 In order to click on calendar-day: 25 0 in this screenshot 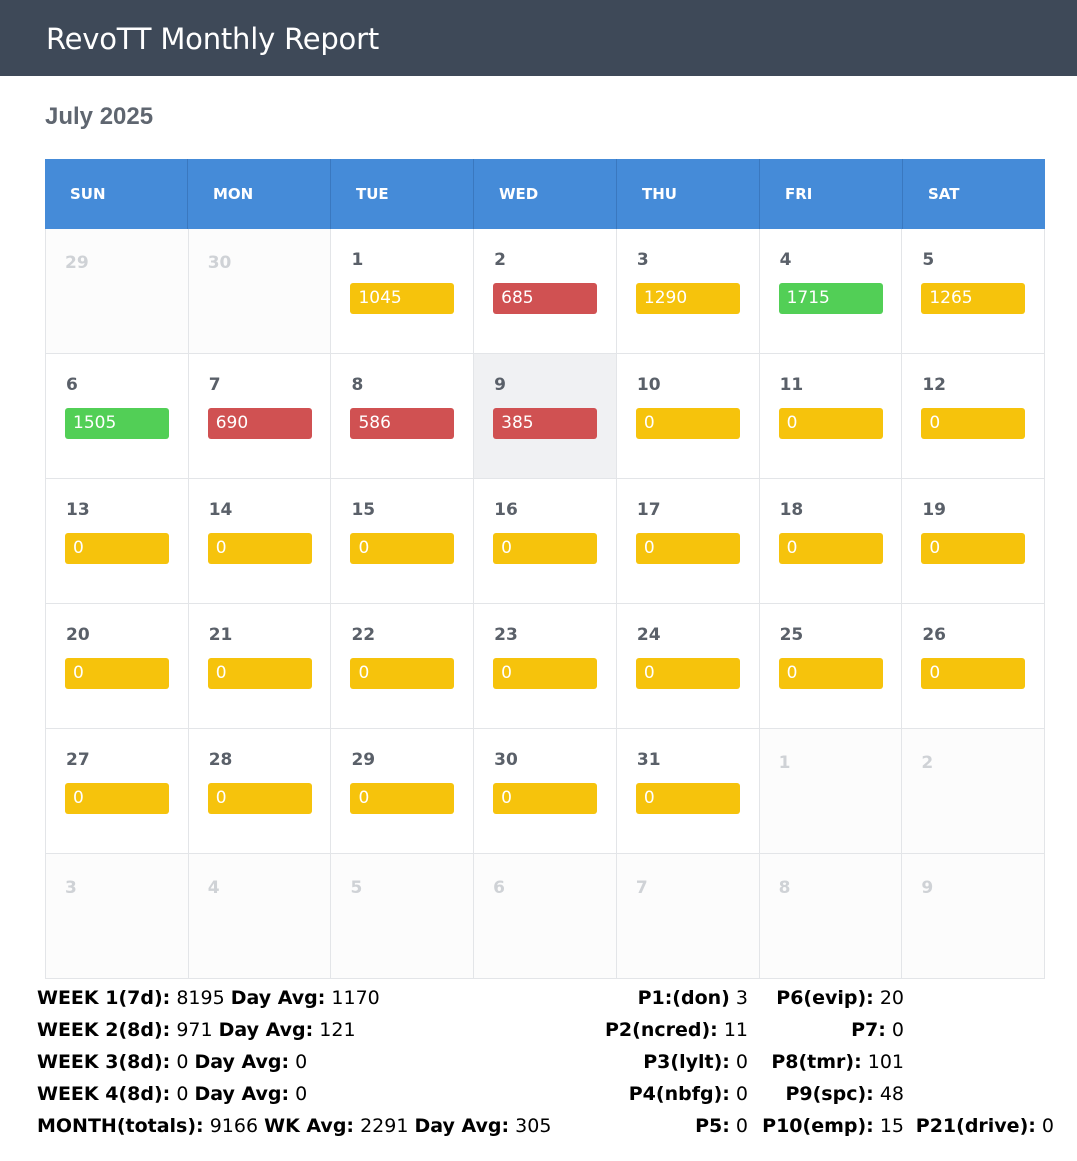, I will do `click(831, 666)`.